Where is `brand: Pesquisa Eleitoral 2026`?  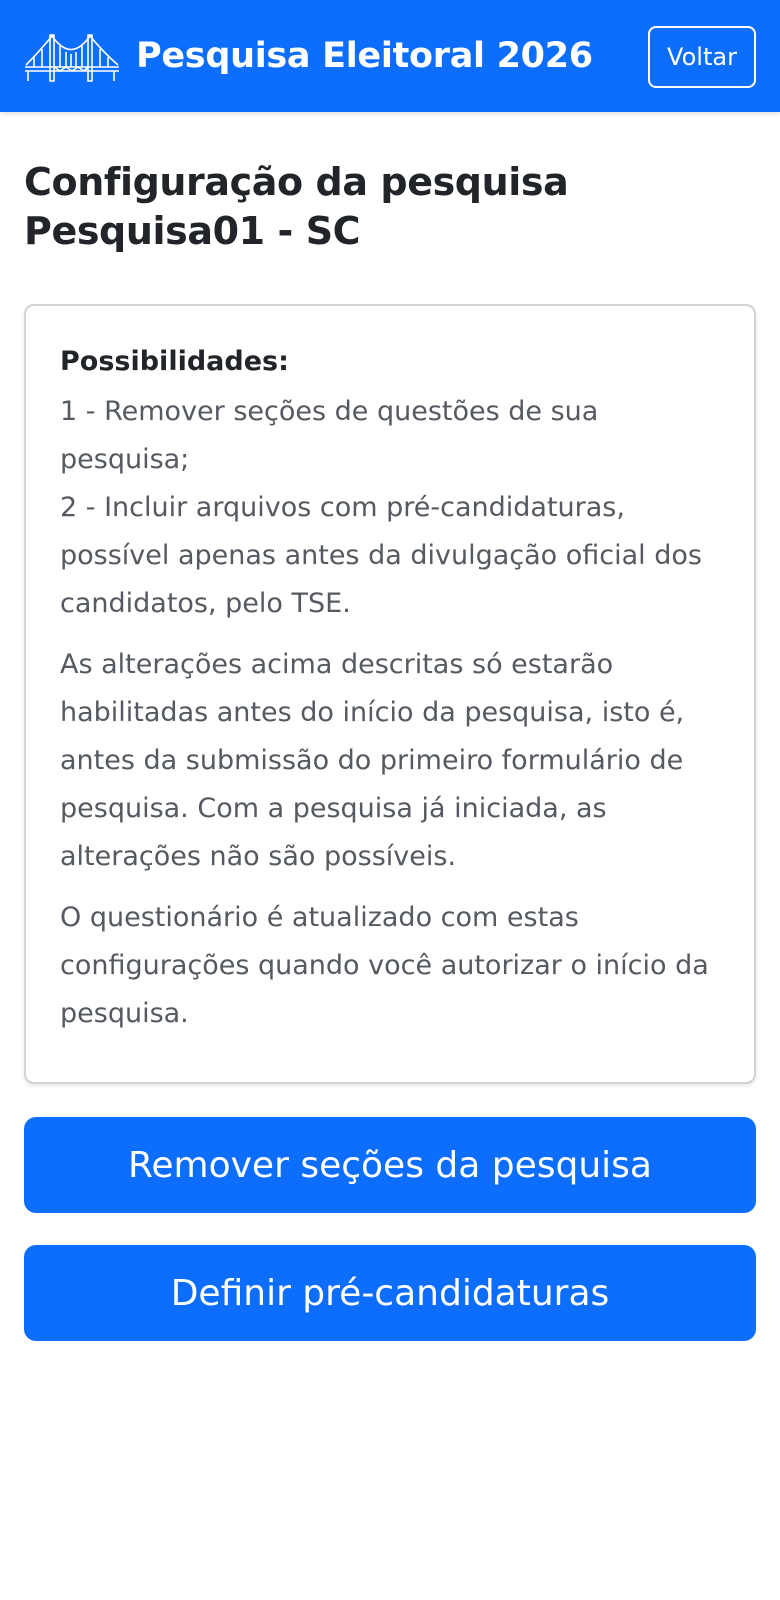
brand: Pesquisa Eleitoral 2026 is located at coordinates (308, 56).